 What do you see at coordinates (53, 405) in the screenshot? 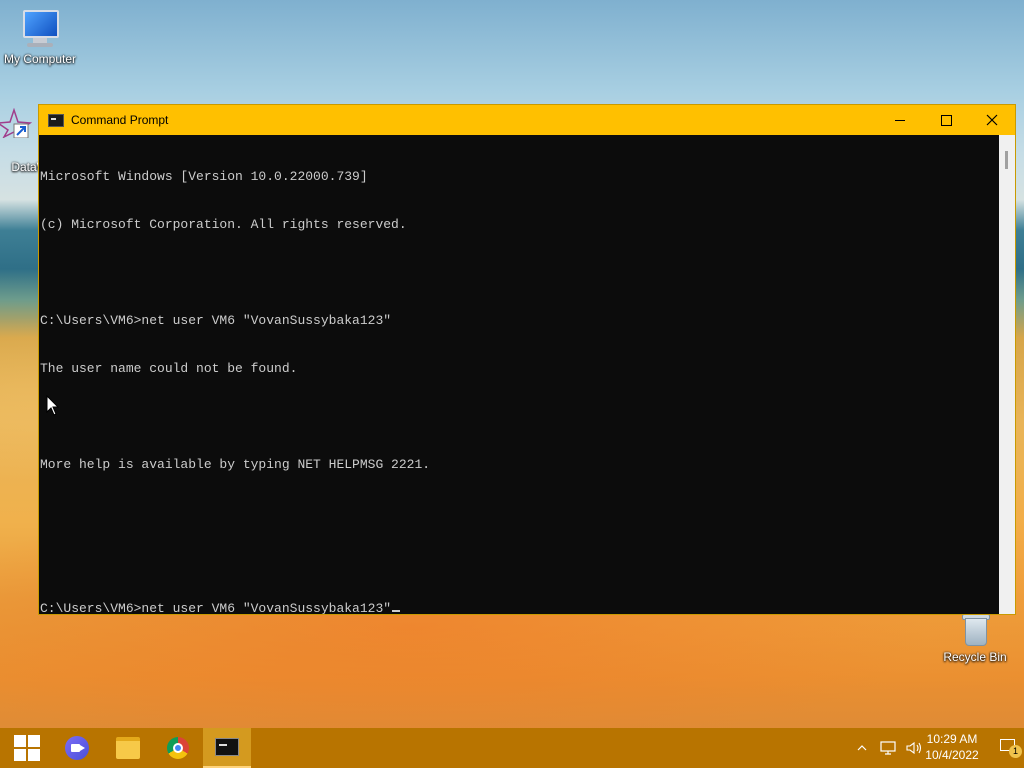
I see `mouse-pointer-icon` at bounding box center [53, 405].